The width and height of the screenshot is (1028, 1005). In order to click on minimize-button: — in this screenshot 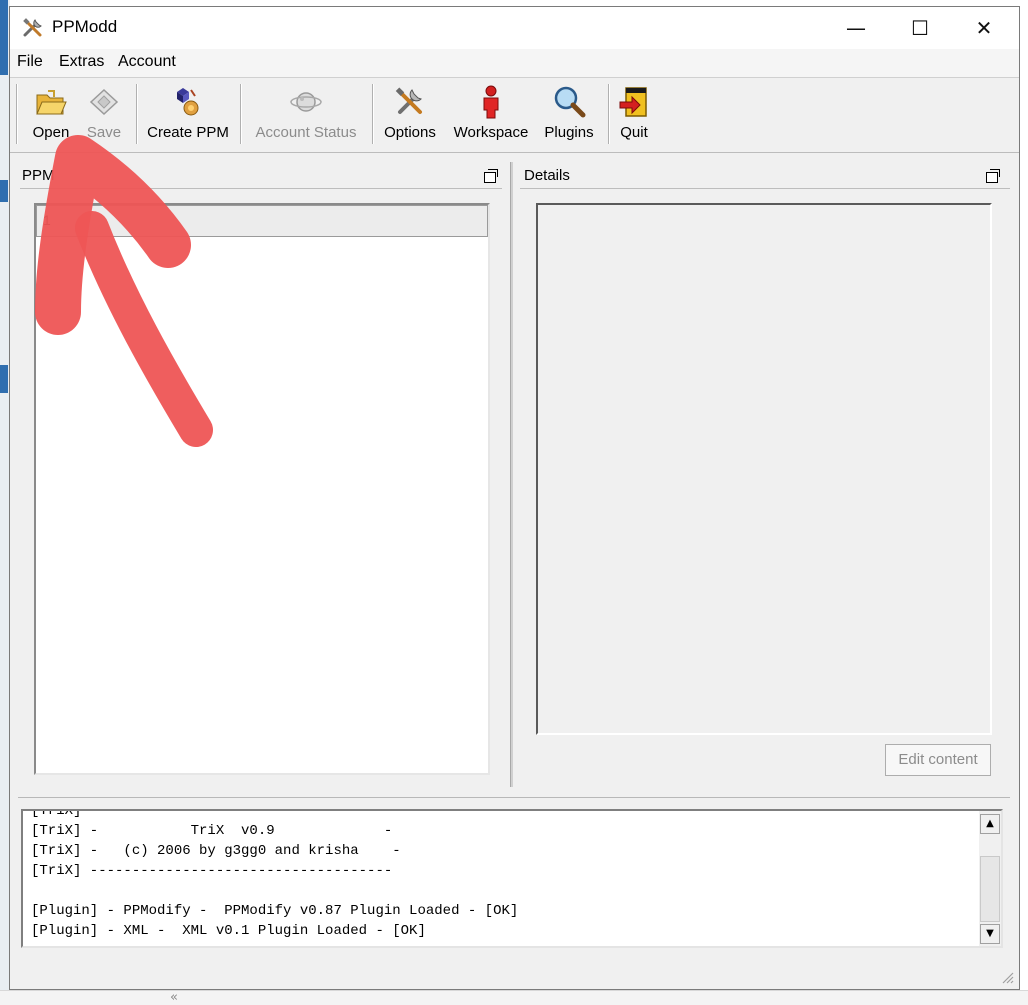, I will do `click(856, 28)`.